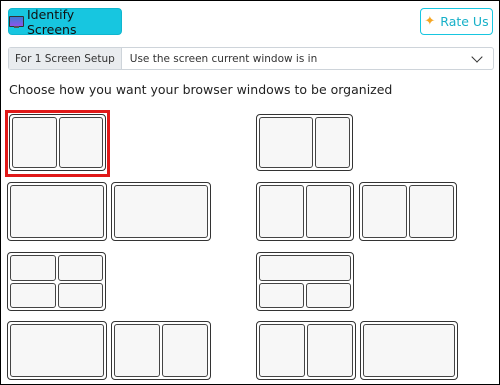  I want to click on layout-single-right, so click(161, 211).